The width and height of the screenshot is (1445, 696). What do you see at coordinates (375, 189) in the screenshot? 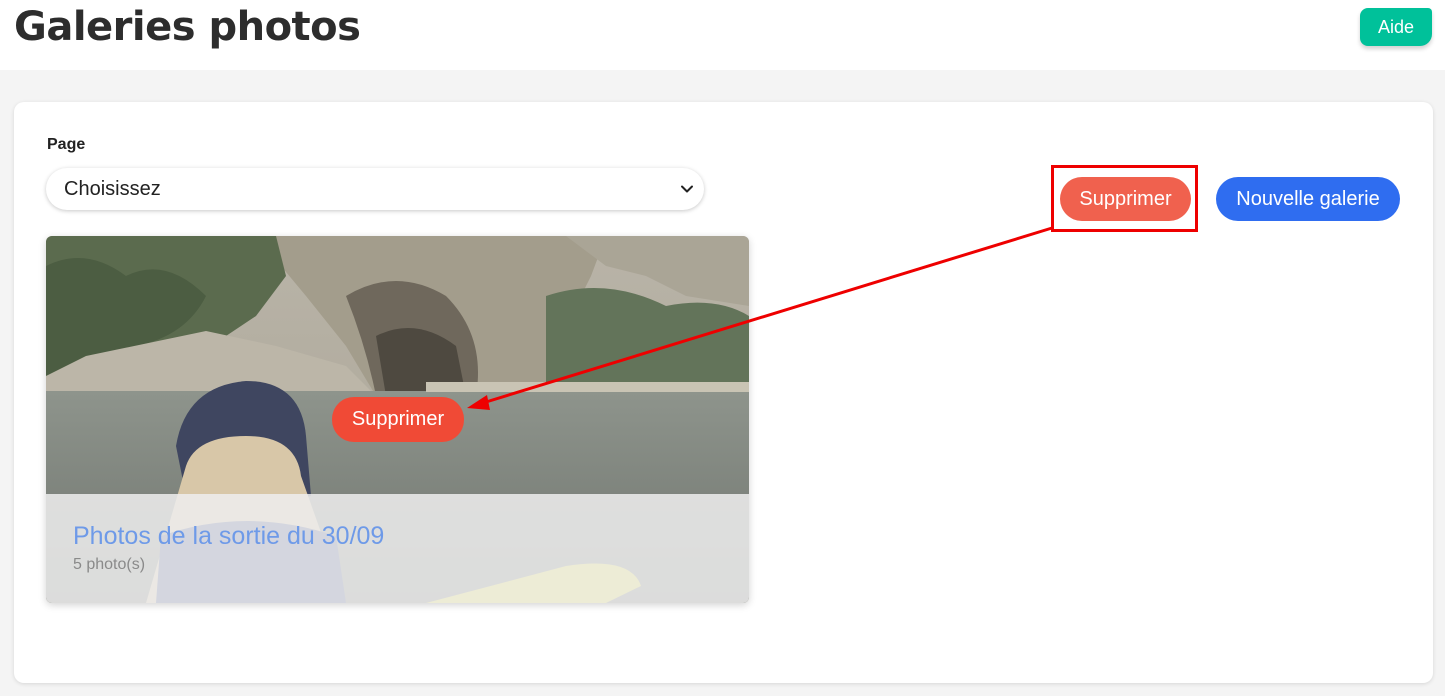
I see `page-select: Choisissez` at bounding box center [375, 189].